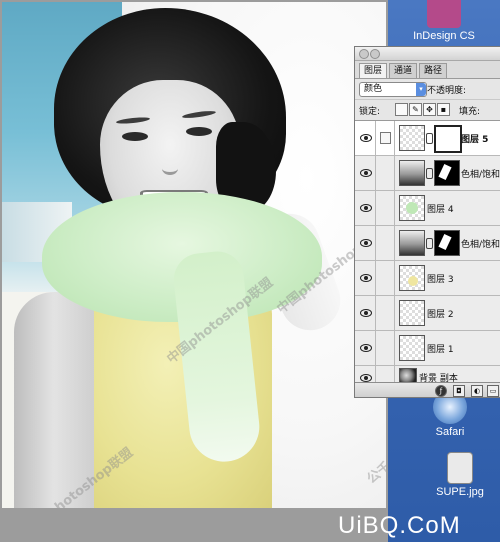  Describe the element at coordinates (440, 280) in the screenshot. I see `layer-name: 图层 3` at that location.